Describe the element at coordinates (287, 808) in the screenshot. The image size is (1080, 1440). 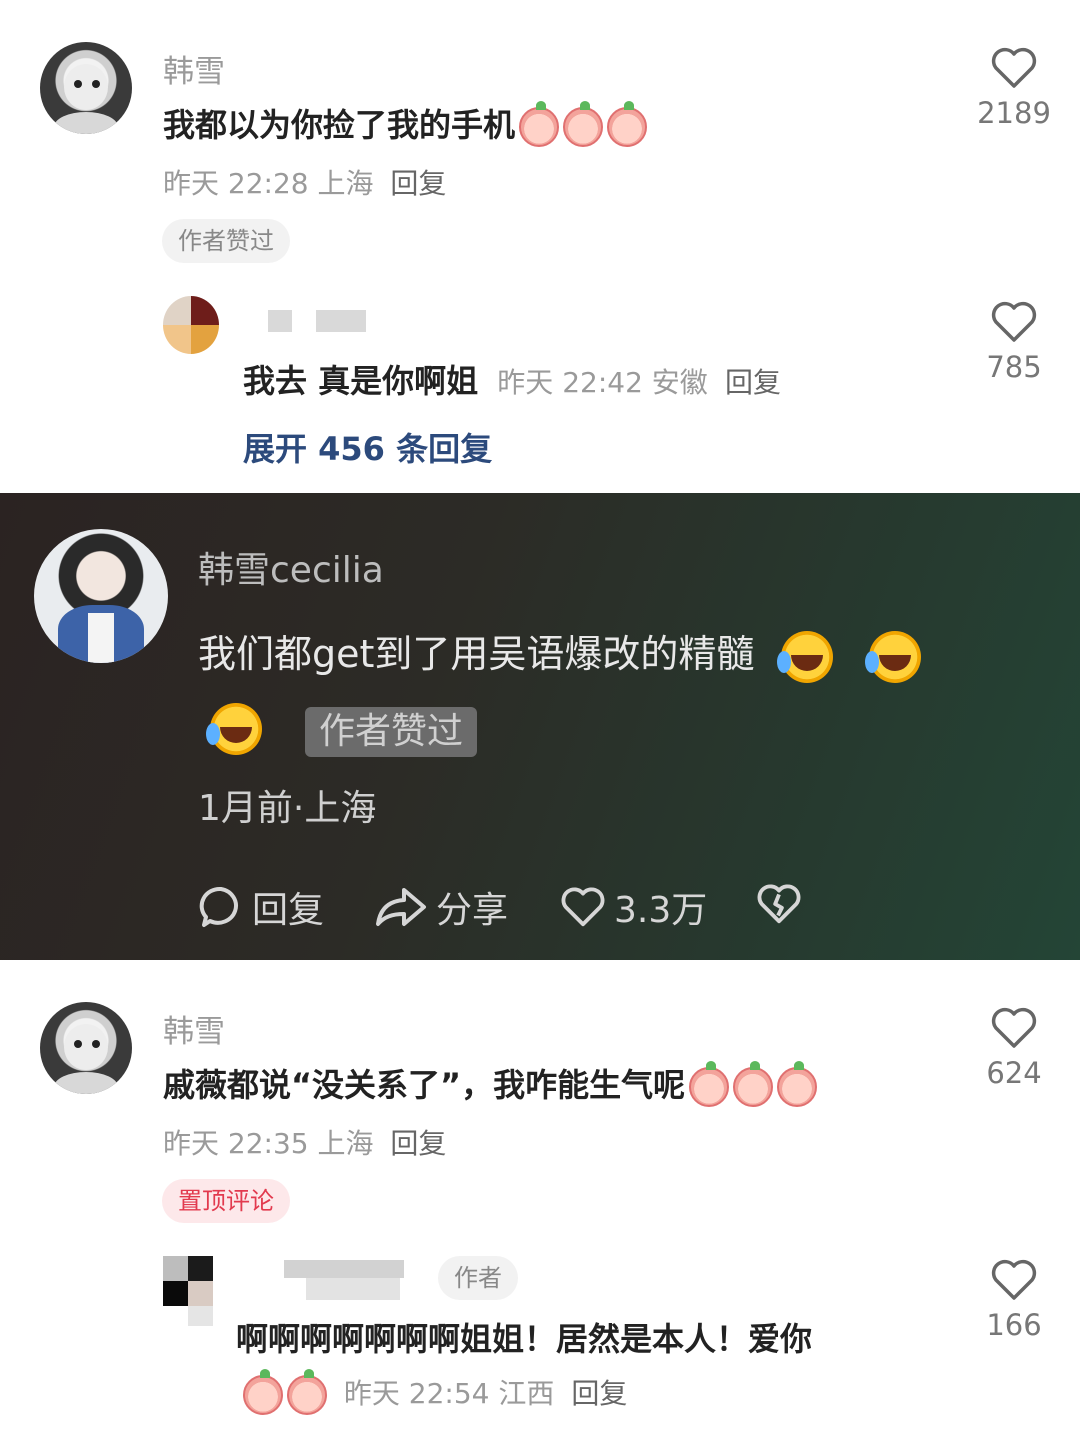
I see `comment-meta: 1月前·上海` at that location.